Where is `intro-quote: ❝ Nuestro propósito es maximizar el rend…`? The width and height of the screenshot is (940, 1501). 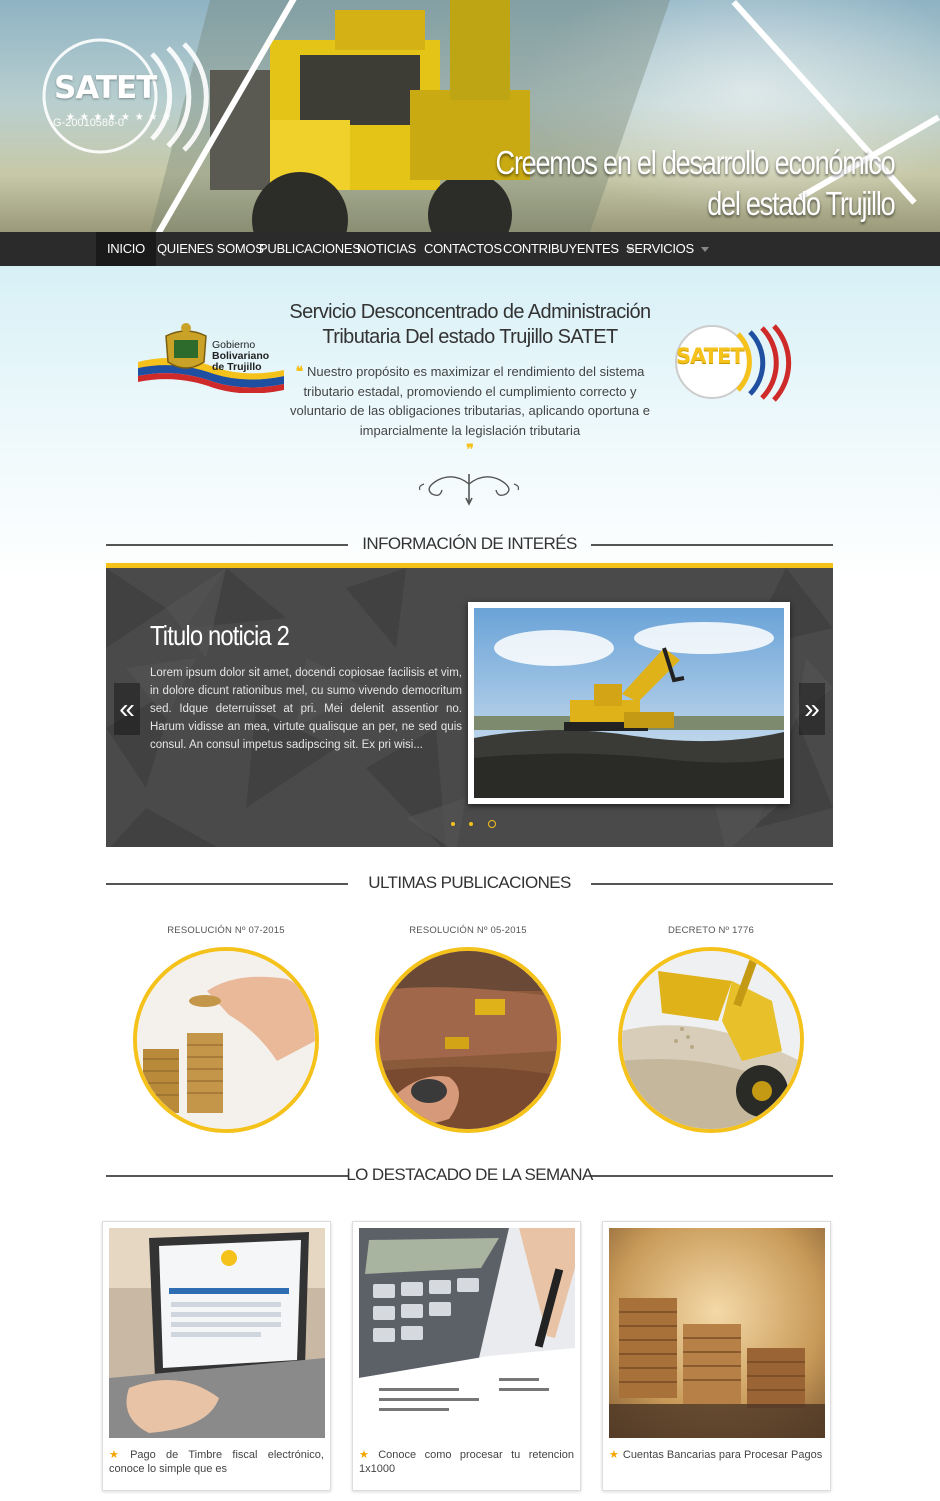
intro-quote: ❝ Nuestro propósito es maximizar el rend… is located at coordinates (470, 411).